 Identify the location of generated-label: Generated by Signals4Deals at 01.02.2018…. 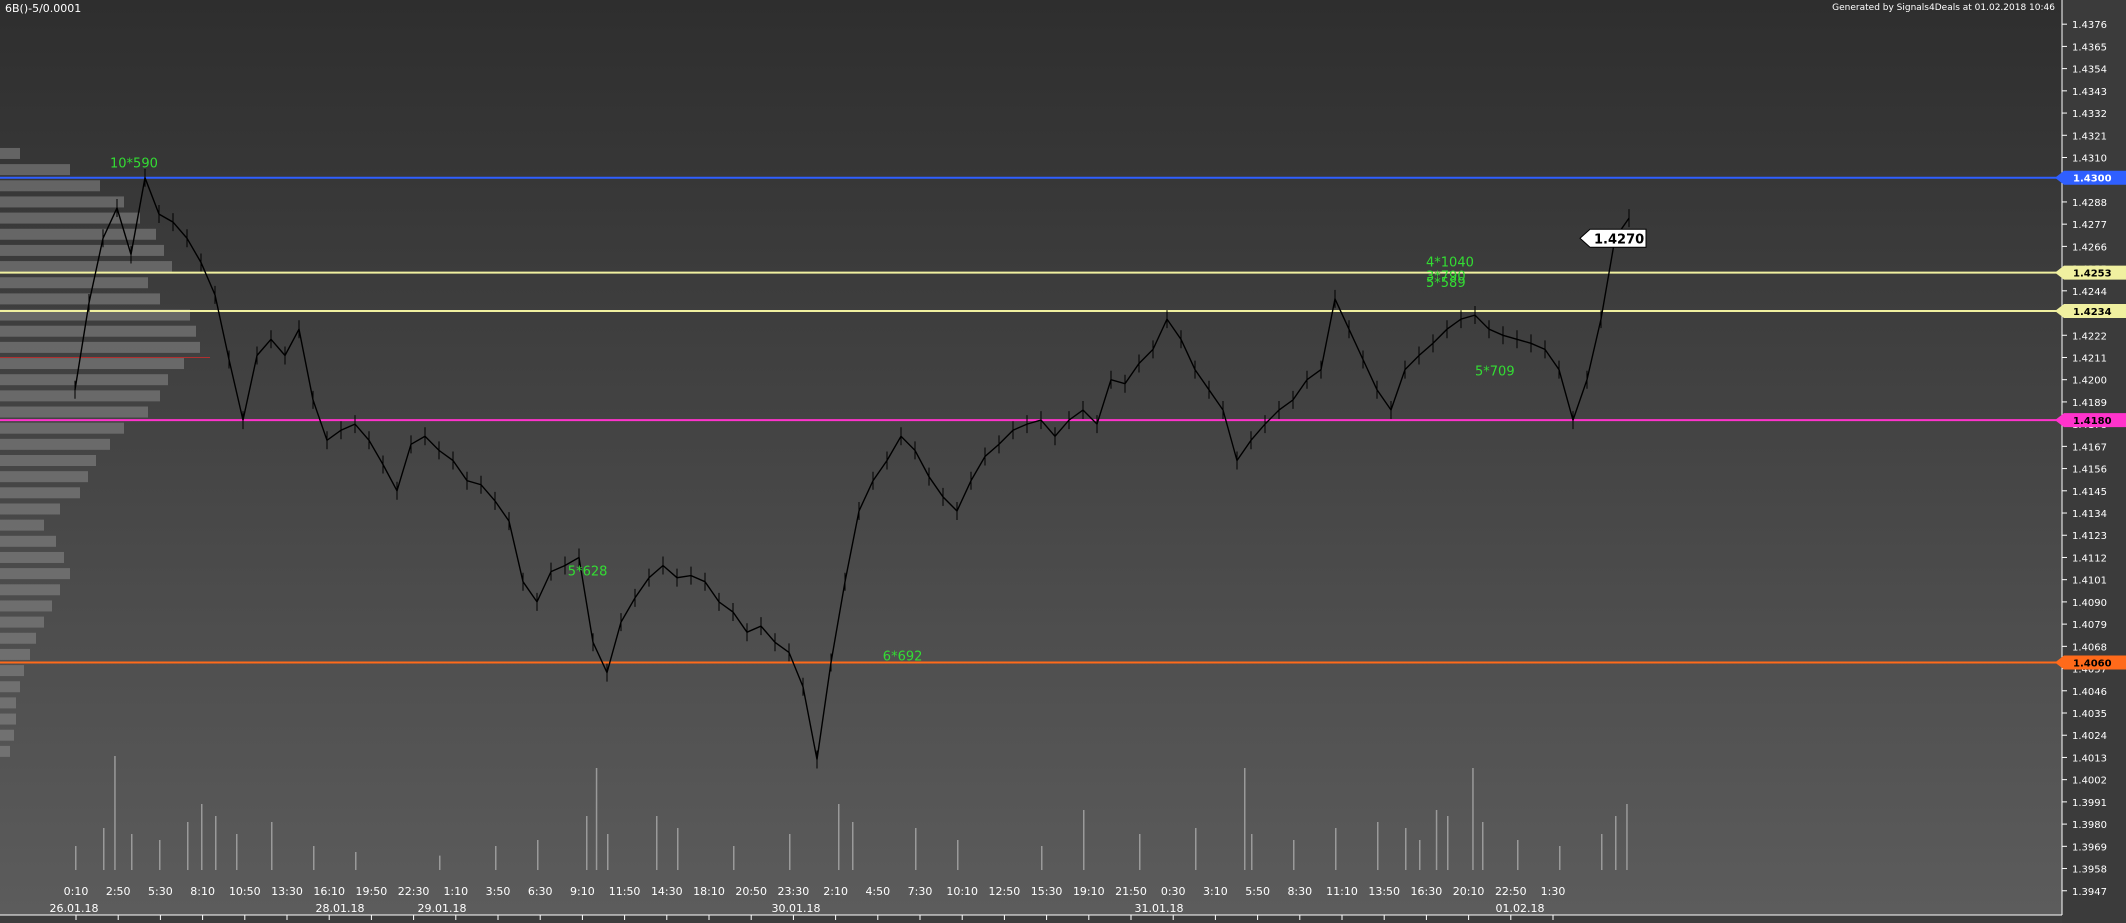
(1943, 8).